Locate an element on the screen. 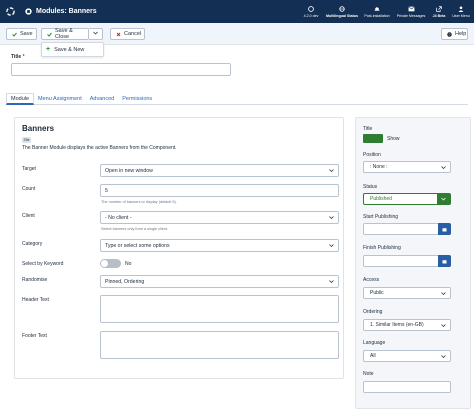  ordering-label: Ordering is located at coordinates (373, 312).